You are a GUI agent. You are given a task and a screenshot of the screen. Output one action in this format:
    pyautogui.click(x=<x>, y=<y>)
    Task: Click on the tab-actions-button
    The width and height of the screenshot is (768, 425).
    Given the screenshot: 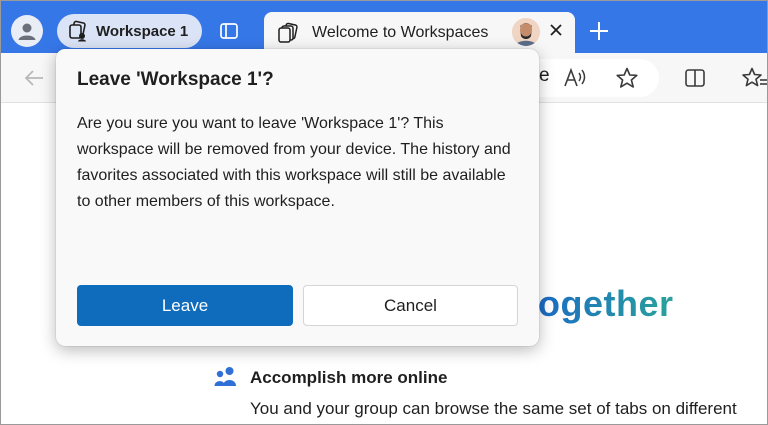 What is the action you would take?
    pyautogui.click(x=229, y=31)
    